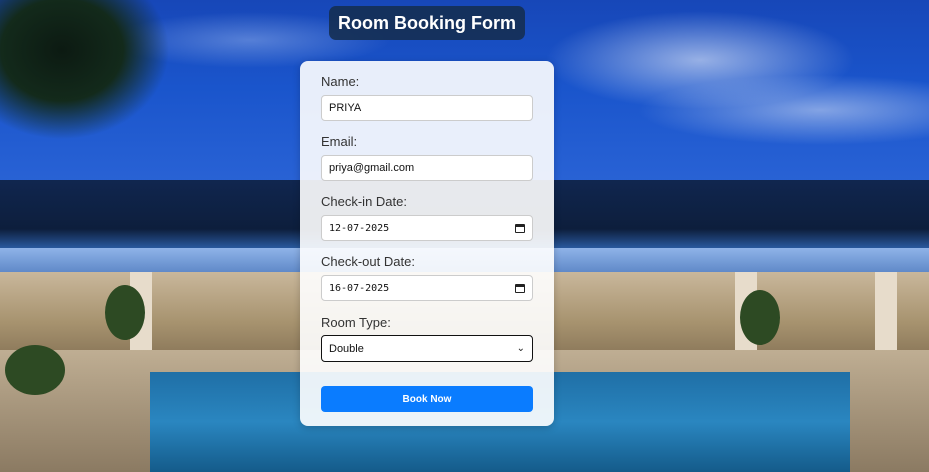 Image resolution: width=929 pixels, height=472 pixels. Describe the element at coordinates (340, 81) in the screenshot. I see `name-label: Name:` at that location.